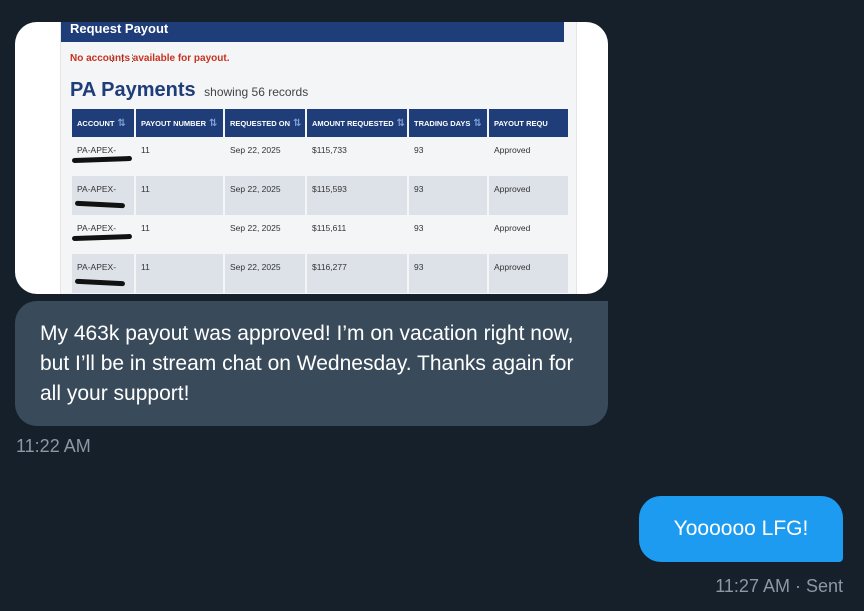  What do you see at coordinates (256, 92) in the screenshot?
I see `record-count: showing 56 records` at bounding box center [256, 92].